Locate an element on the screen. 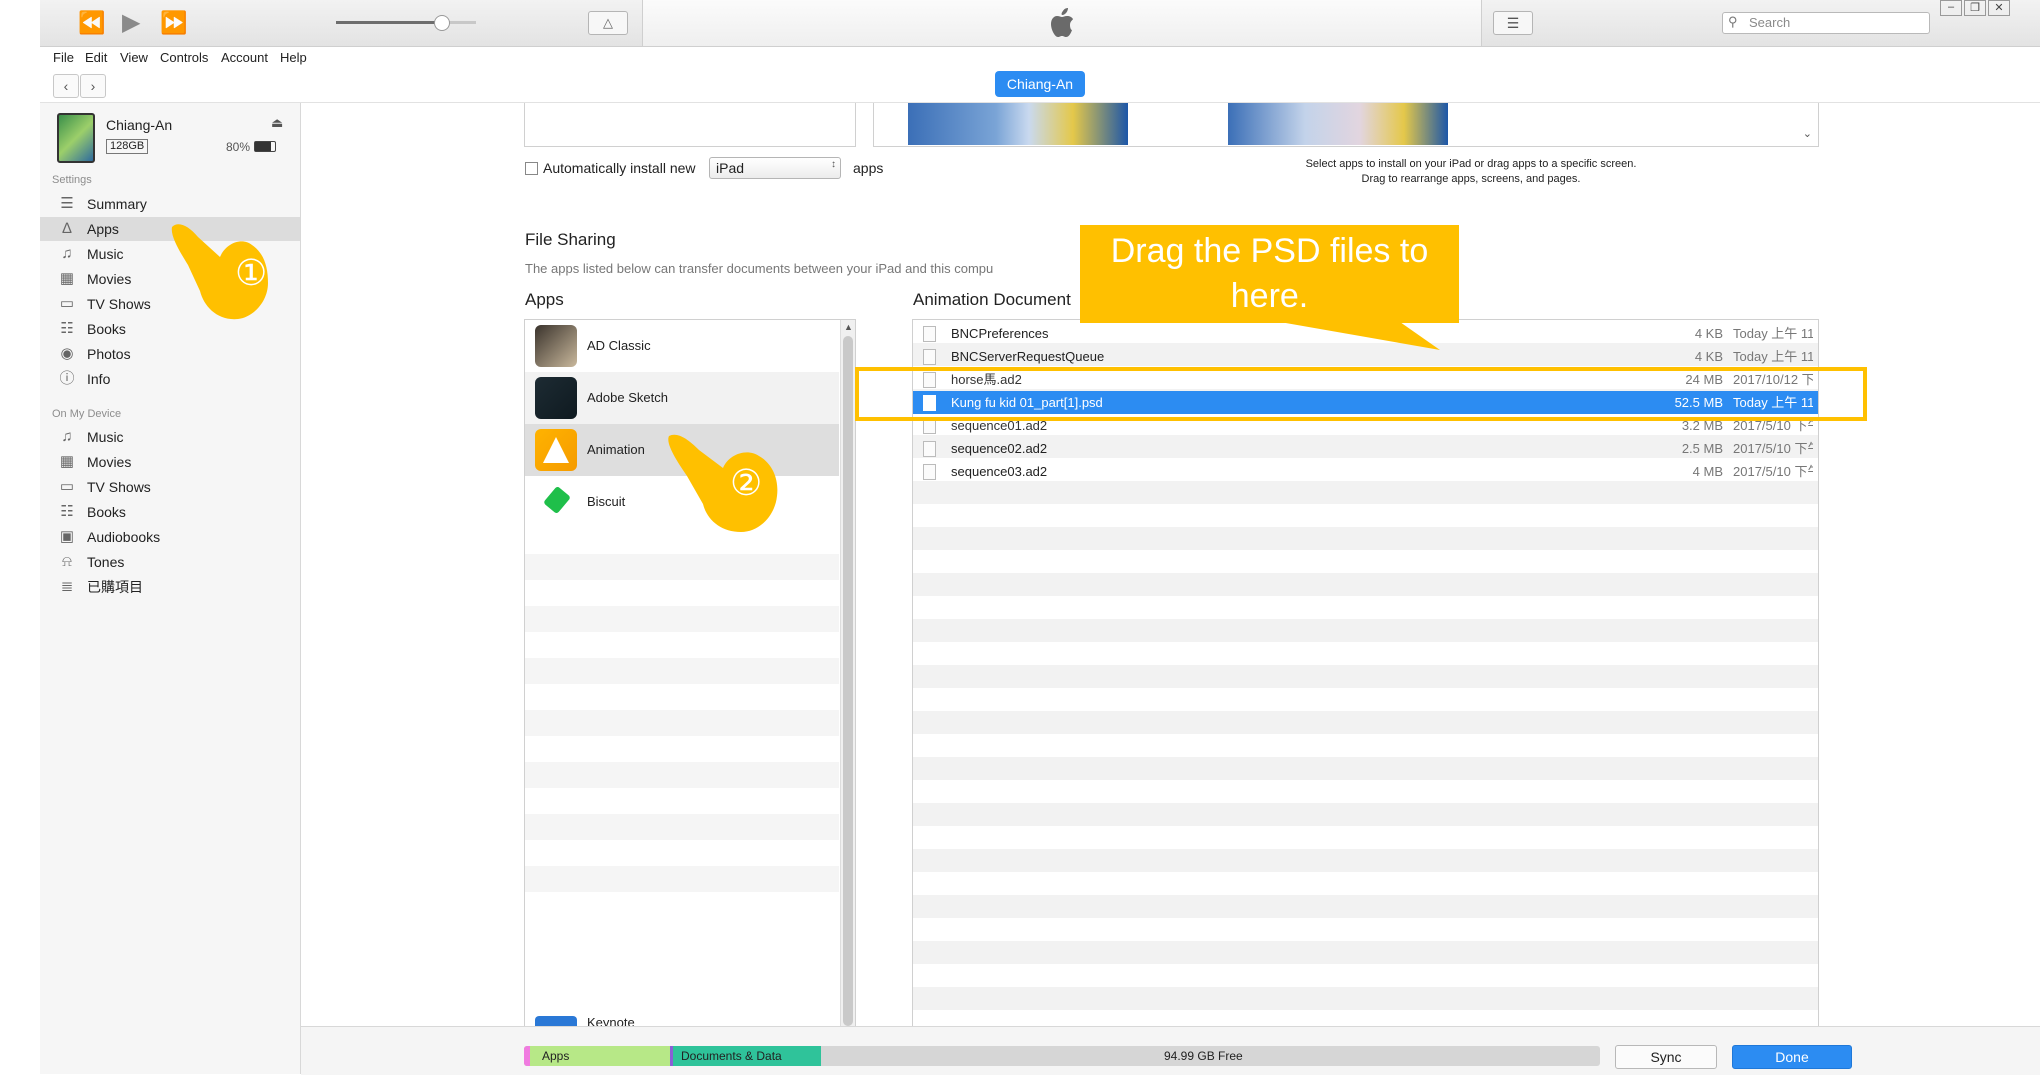 The height and width of the screenshot is (1075, 2040). playlist-icon: ≣ is located at coordinates (67, 586).